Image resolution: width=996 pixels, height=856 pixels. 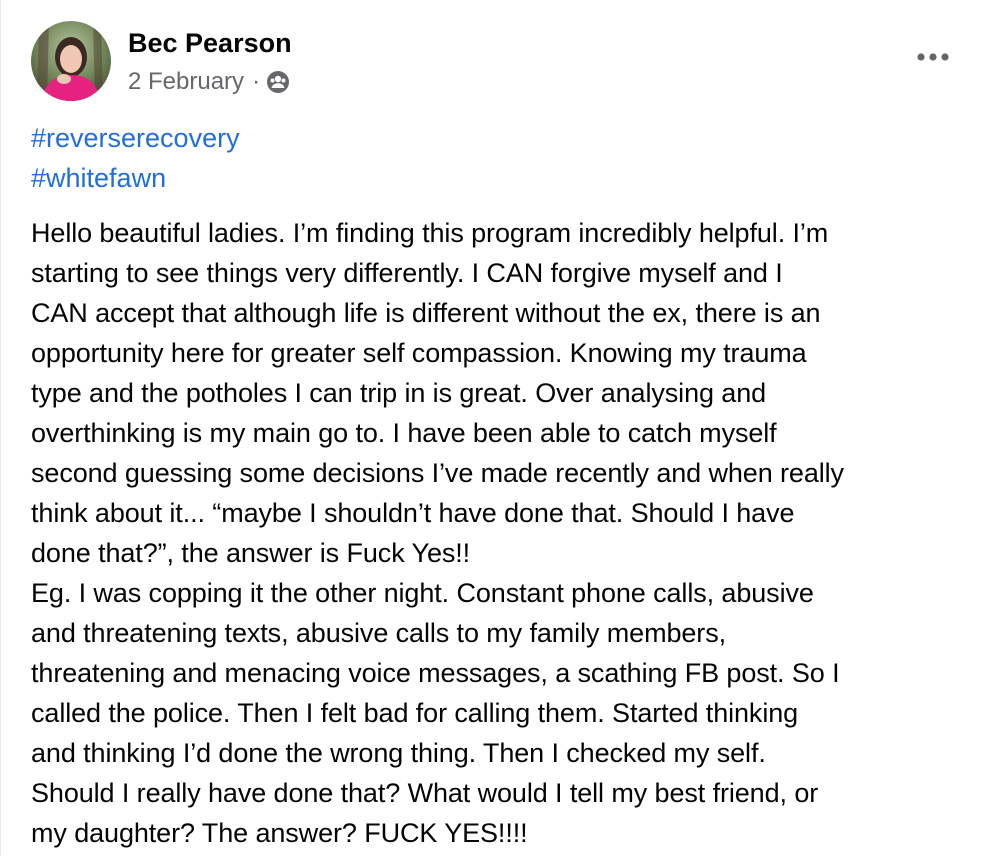 I want to click on post-text-line: my daughter? The answer? FUCK YES!!!!, so click(x=279, y=833).